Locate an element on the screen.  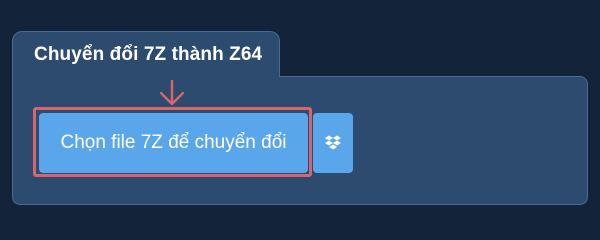
dropbox-button is located at coordinates (333, 143).